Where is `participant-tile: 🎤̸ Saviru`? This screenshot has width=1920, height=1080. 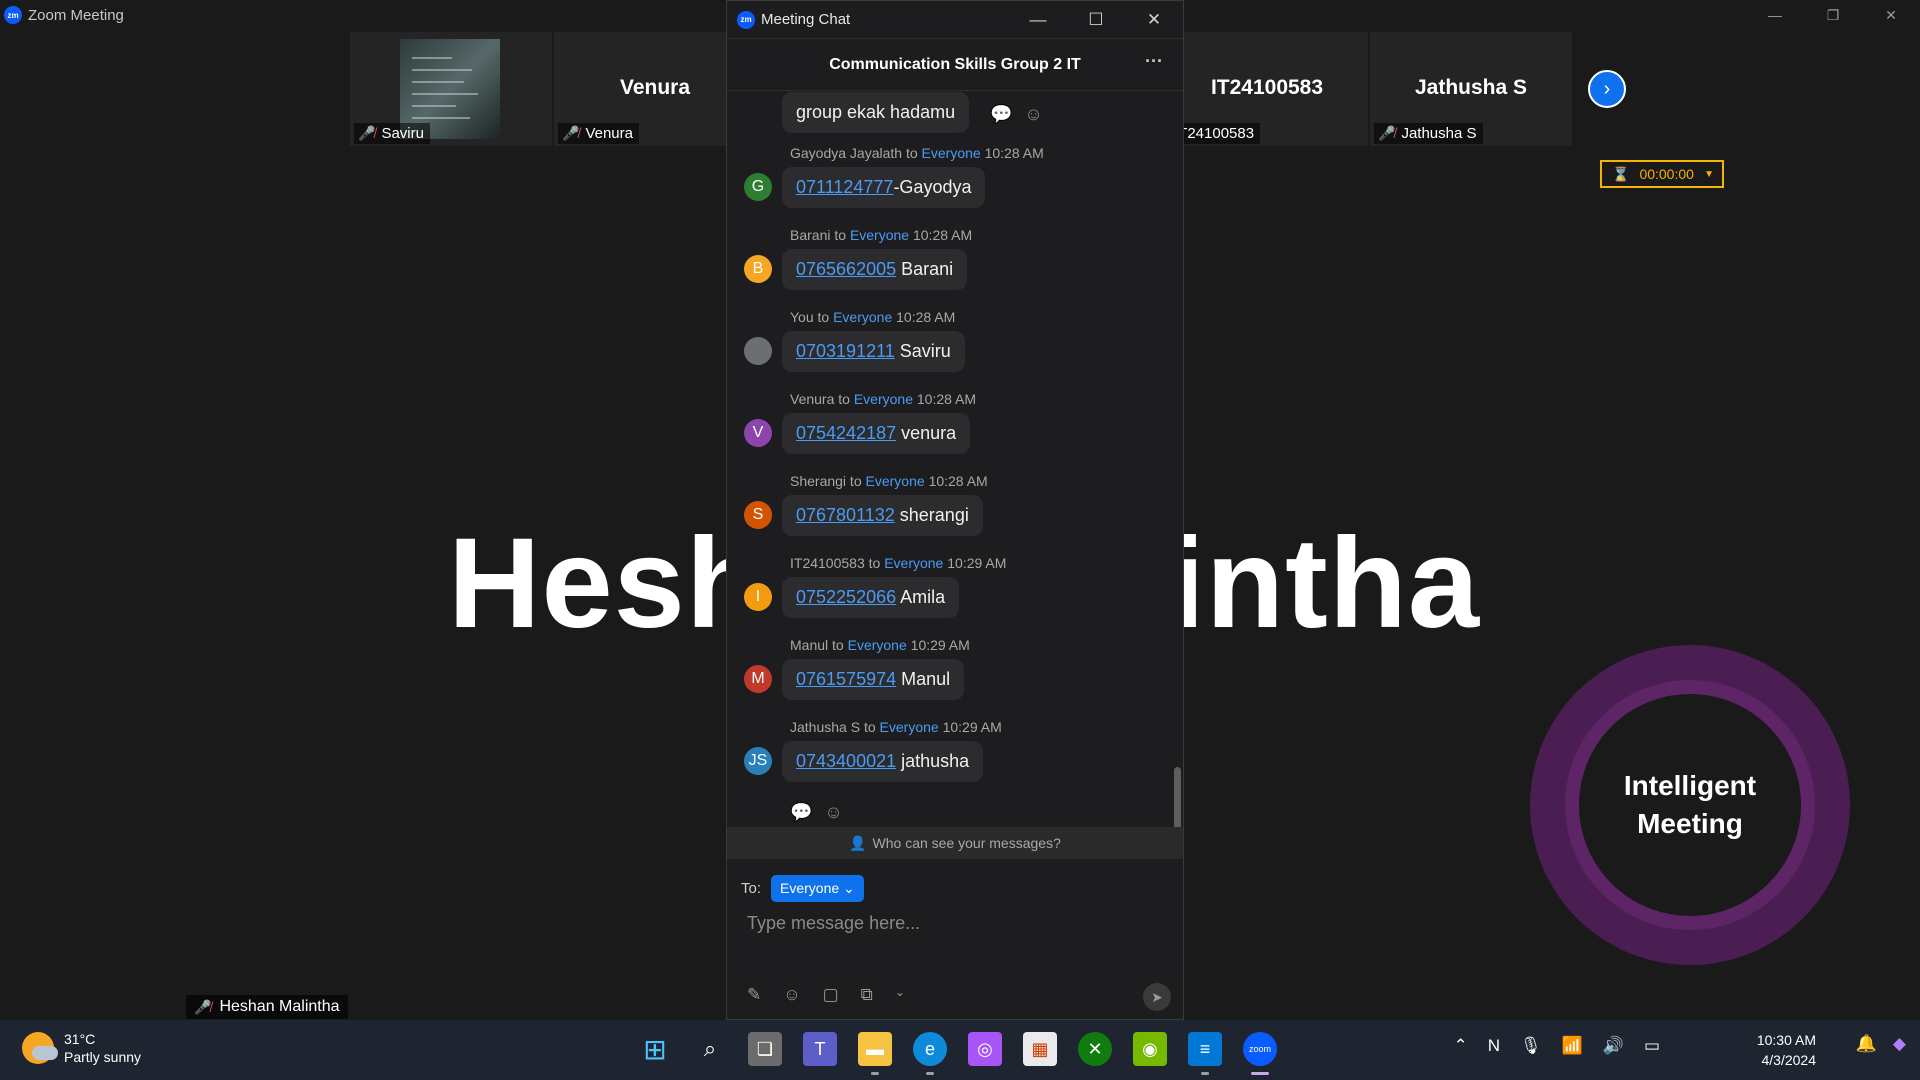
participant-tile: 🎤̸ Saviru is located at coordinates (451, 89).